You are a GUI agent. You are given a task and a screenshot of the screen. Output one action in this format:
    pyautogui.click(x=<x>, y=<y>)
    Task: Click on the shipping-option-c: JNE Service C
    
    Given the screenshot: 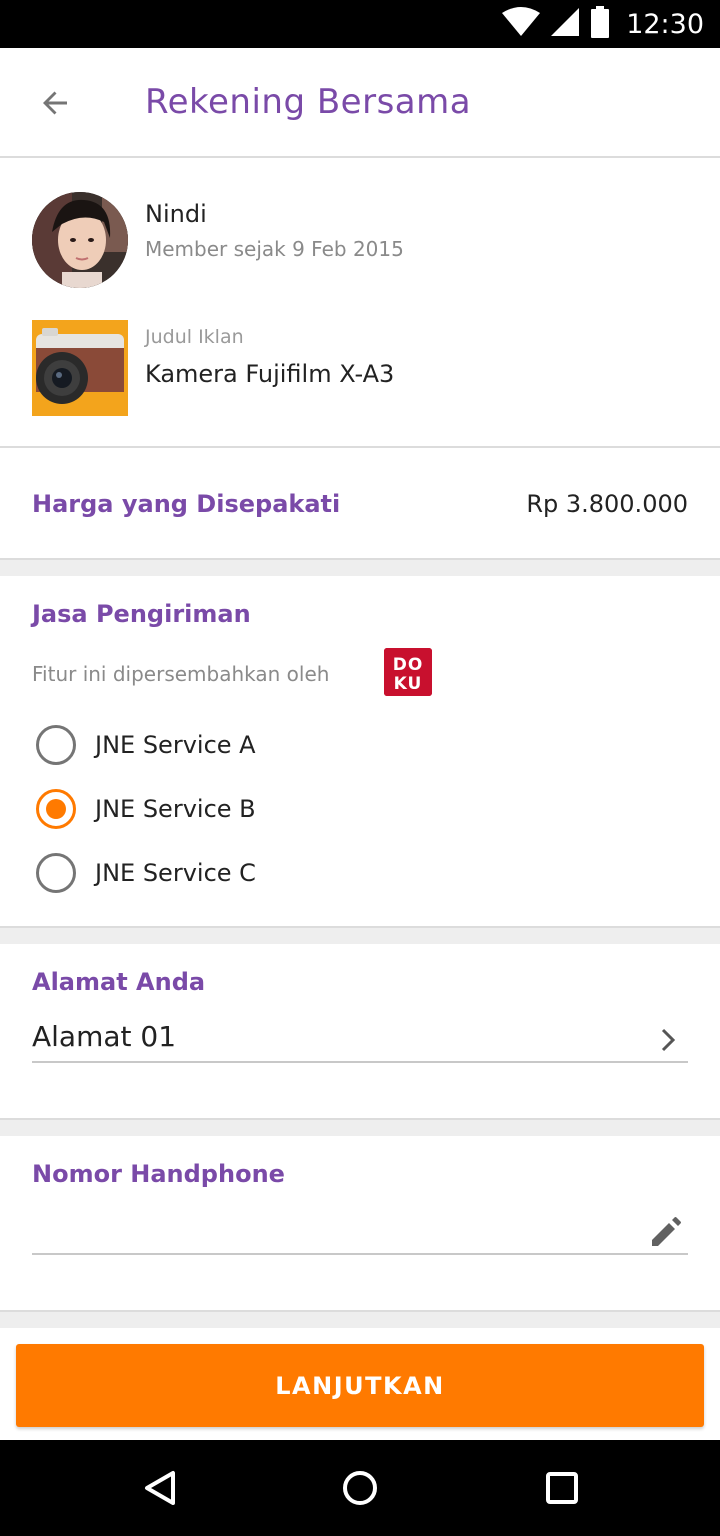 What is the action you would take?
    pyautogui.click(x=360, y=873)
    